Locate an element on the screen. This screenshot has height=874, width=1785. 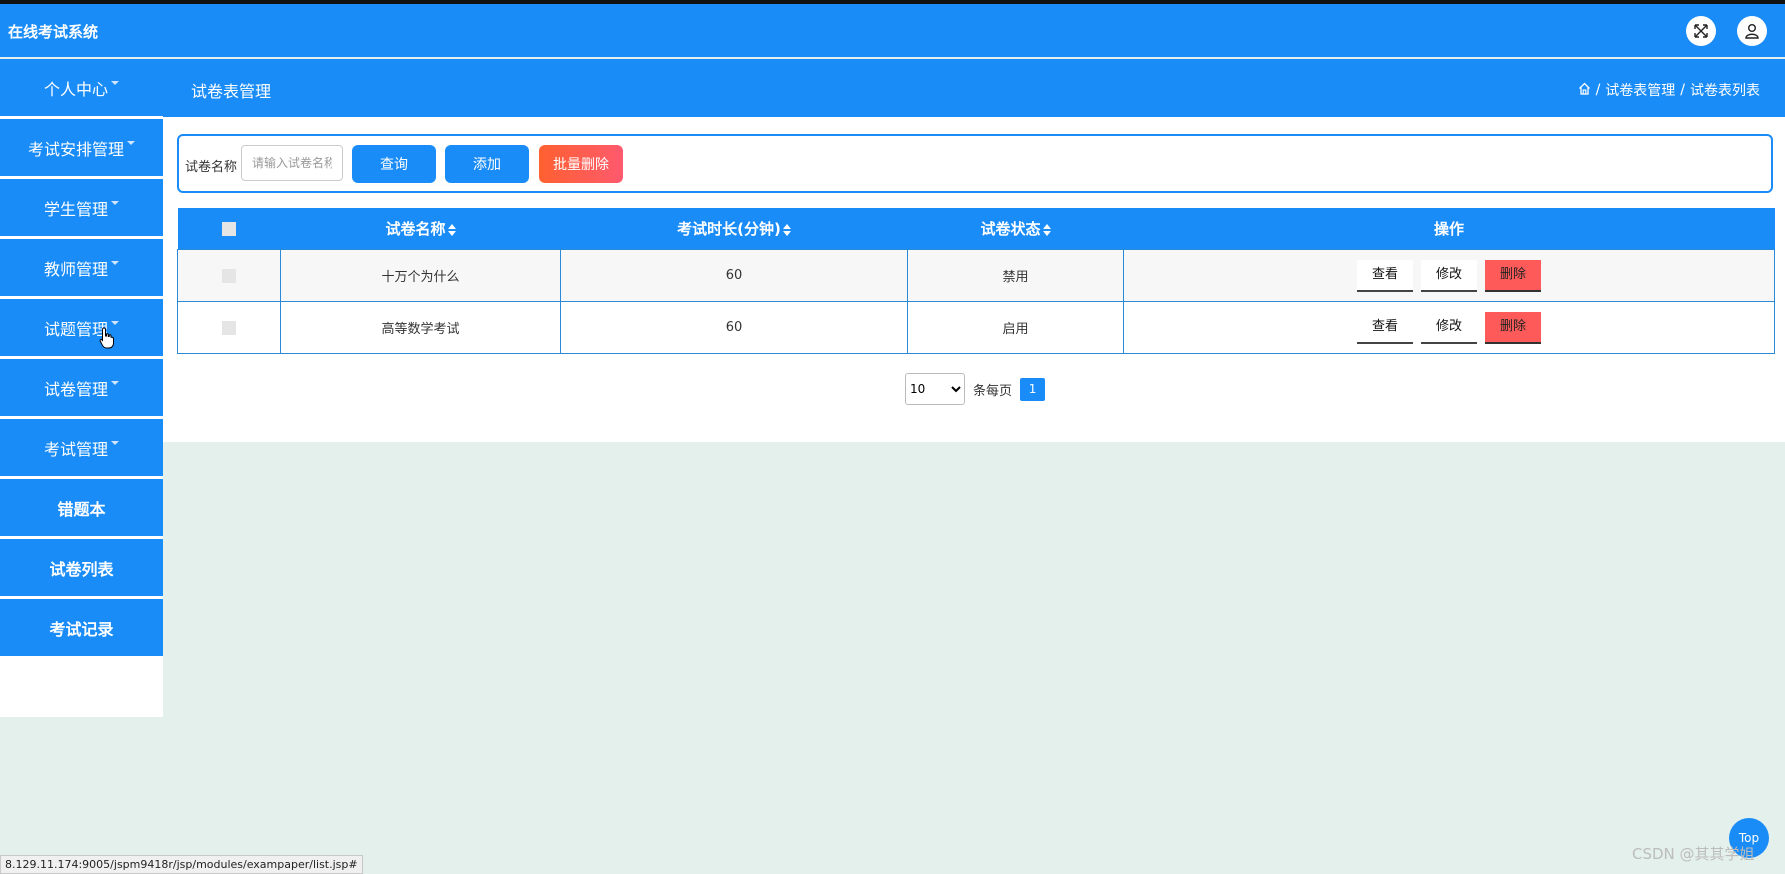
search-form: 试卷名称 查询 添加 批量删除 is located at coordinates (975, 163).